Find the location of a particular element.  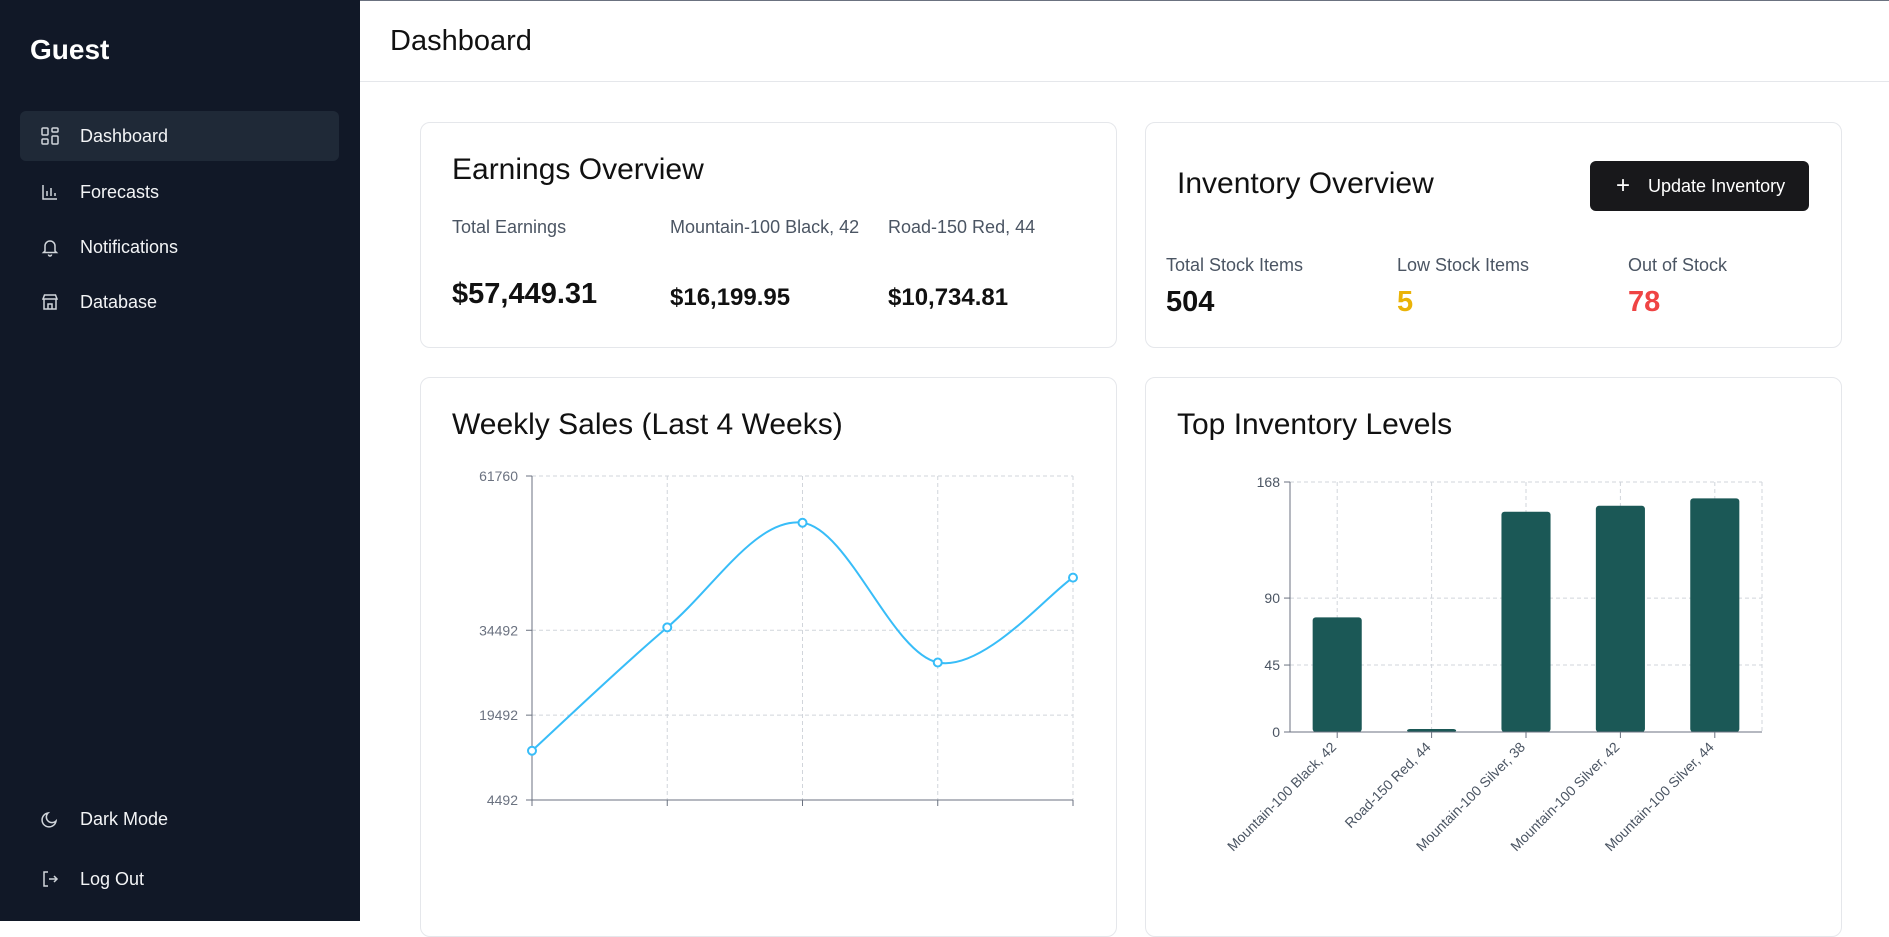

x-tick-label: Mountain-100 Silver, 38 is located at coordinates (1470, 796).